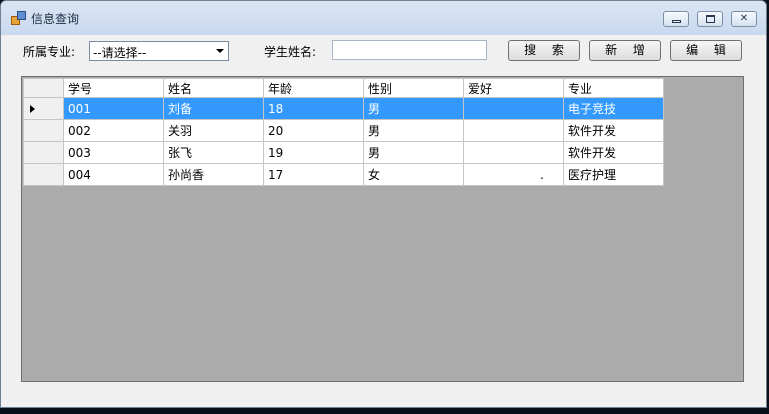 The width and height of the screenshot is (769, 414). I want to click on table-cell: 003, so click(113, 152).